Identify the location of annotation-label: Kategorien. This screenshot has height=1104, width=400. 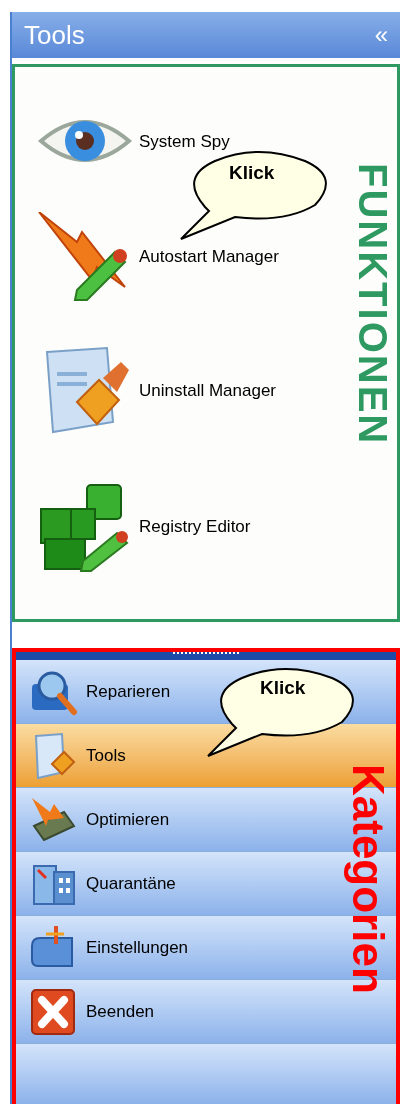
(368, 879).